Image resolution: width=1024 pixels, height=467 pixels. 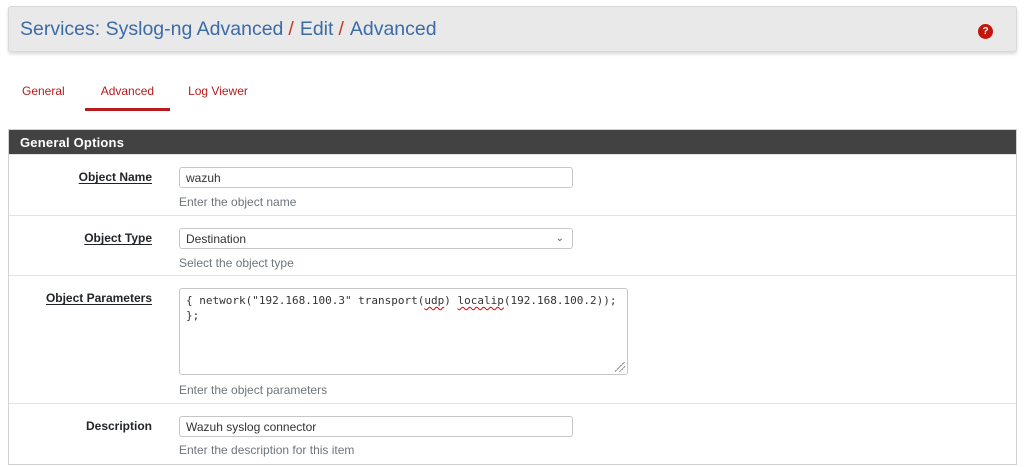 I want to click on object-type-selected: Destination, so click(x=216, y=238).